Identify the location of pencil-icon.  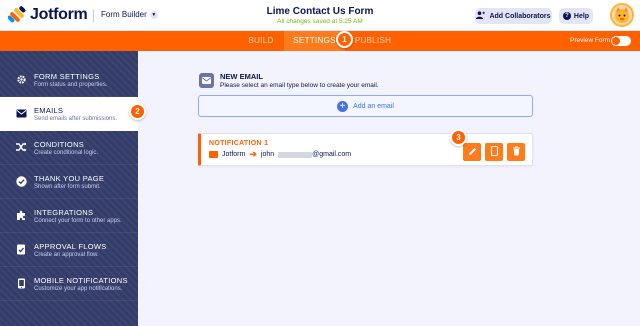
(472, 152).